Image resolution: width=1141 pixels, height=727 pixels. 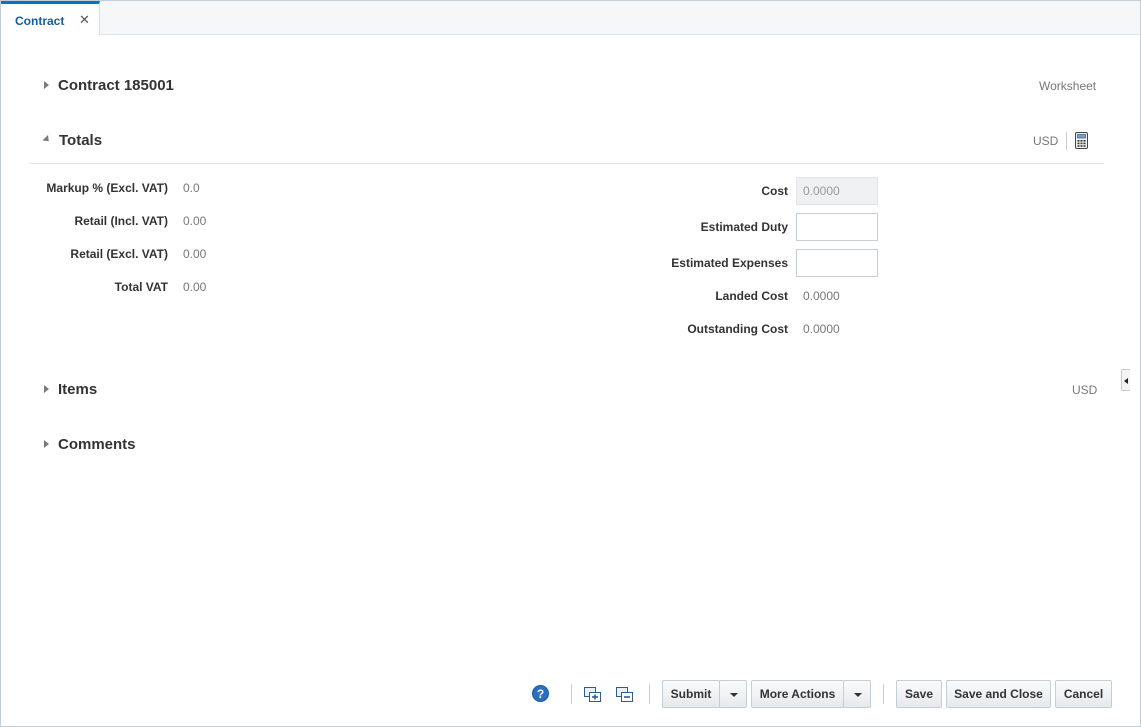 What do you see at coordinates (195, 287) in the screenshot?
I see `total-vat-value: 0.00` at bounding box center [195, 287].